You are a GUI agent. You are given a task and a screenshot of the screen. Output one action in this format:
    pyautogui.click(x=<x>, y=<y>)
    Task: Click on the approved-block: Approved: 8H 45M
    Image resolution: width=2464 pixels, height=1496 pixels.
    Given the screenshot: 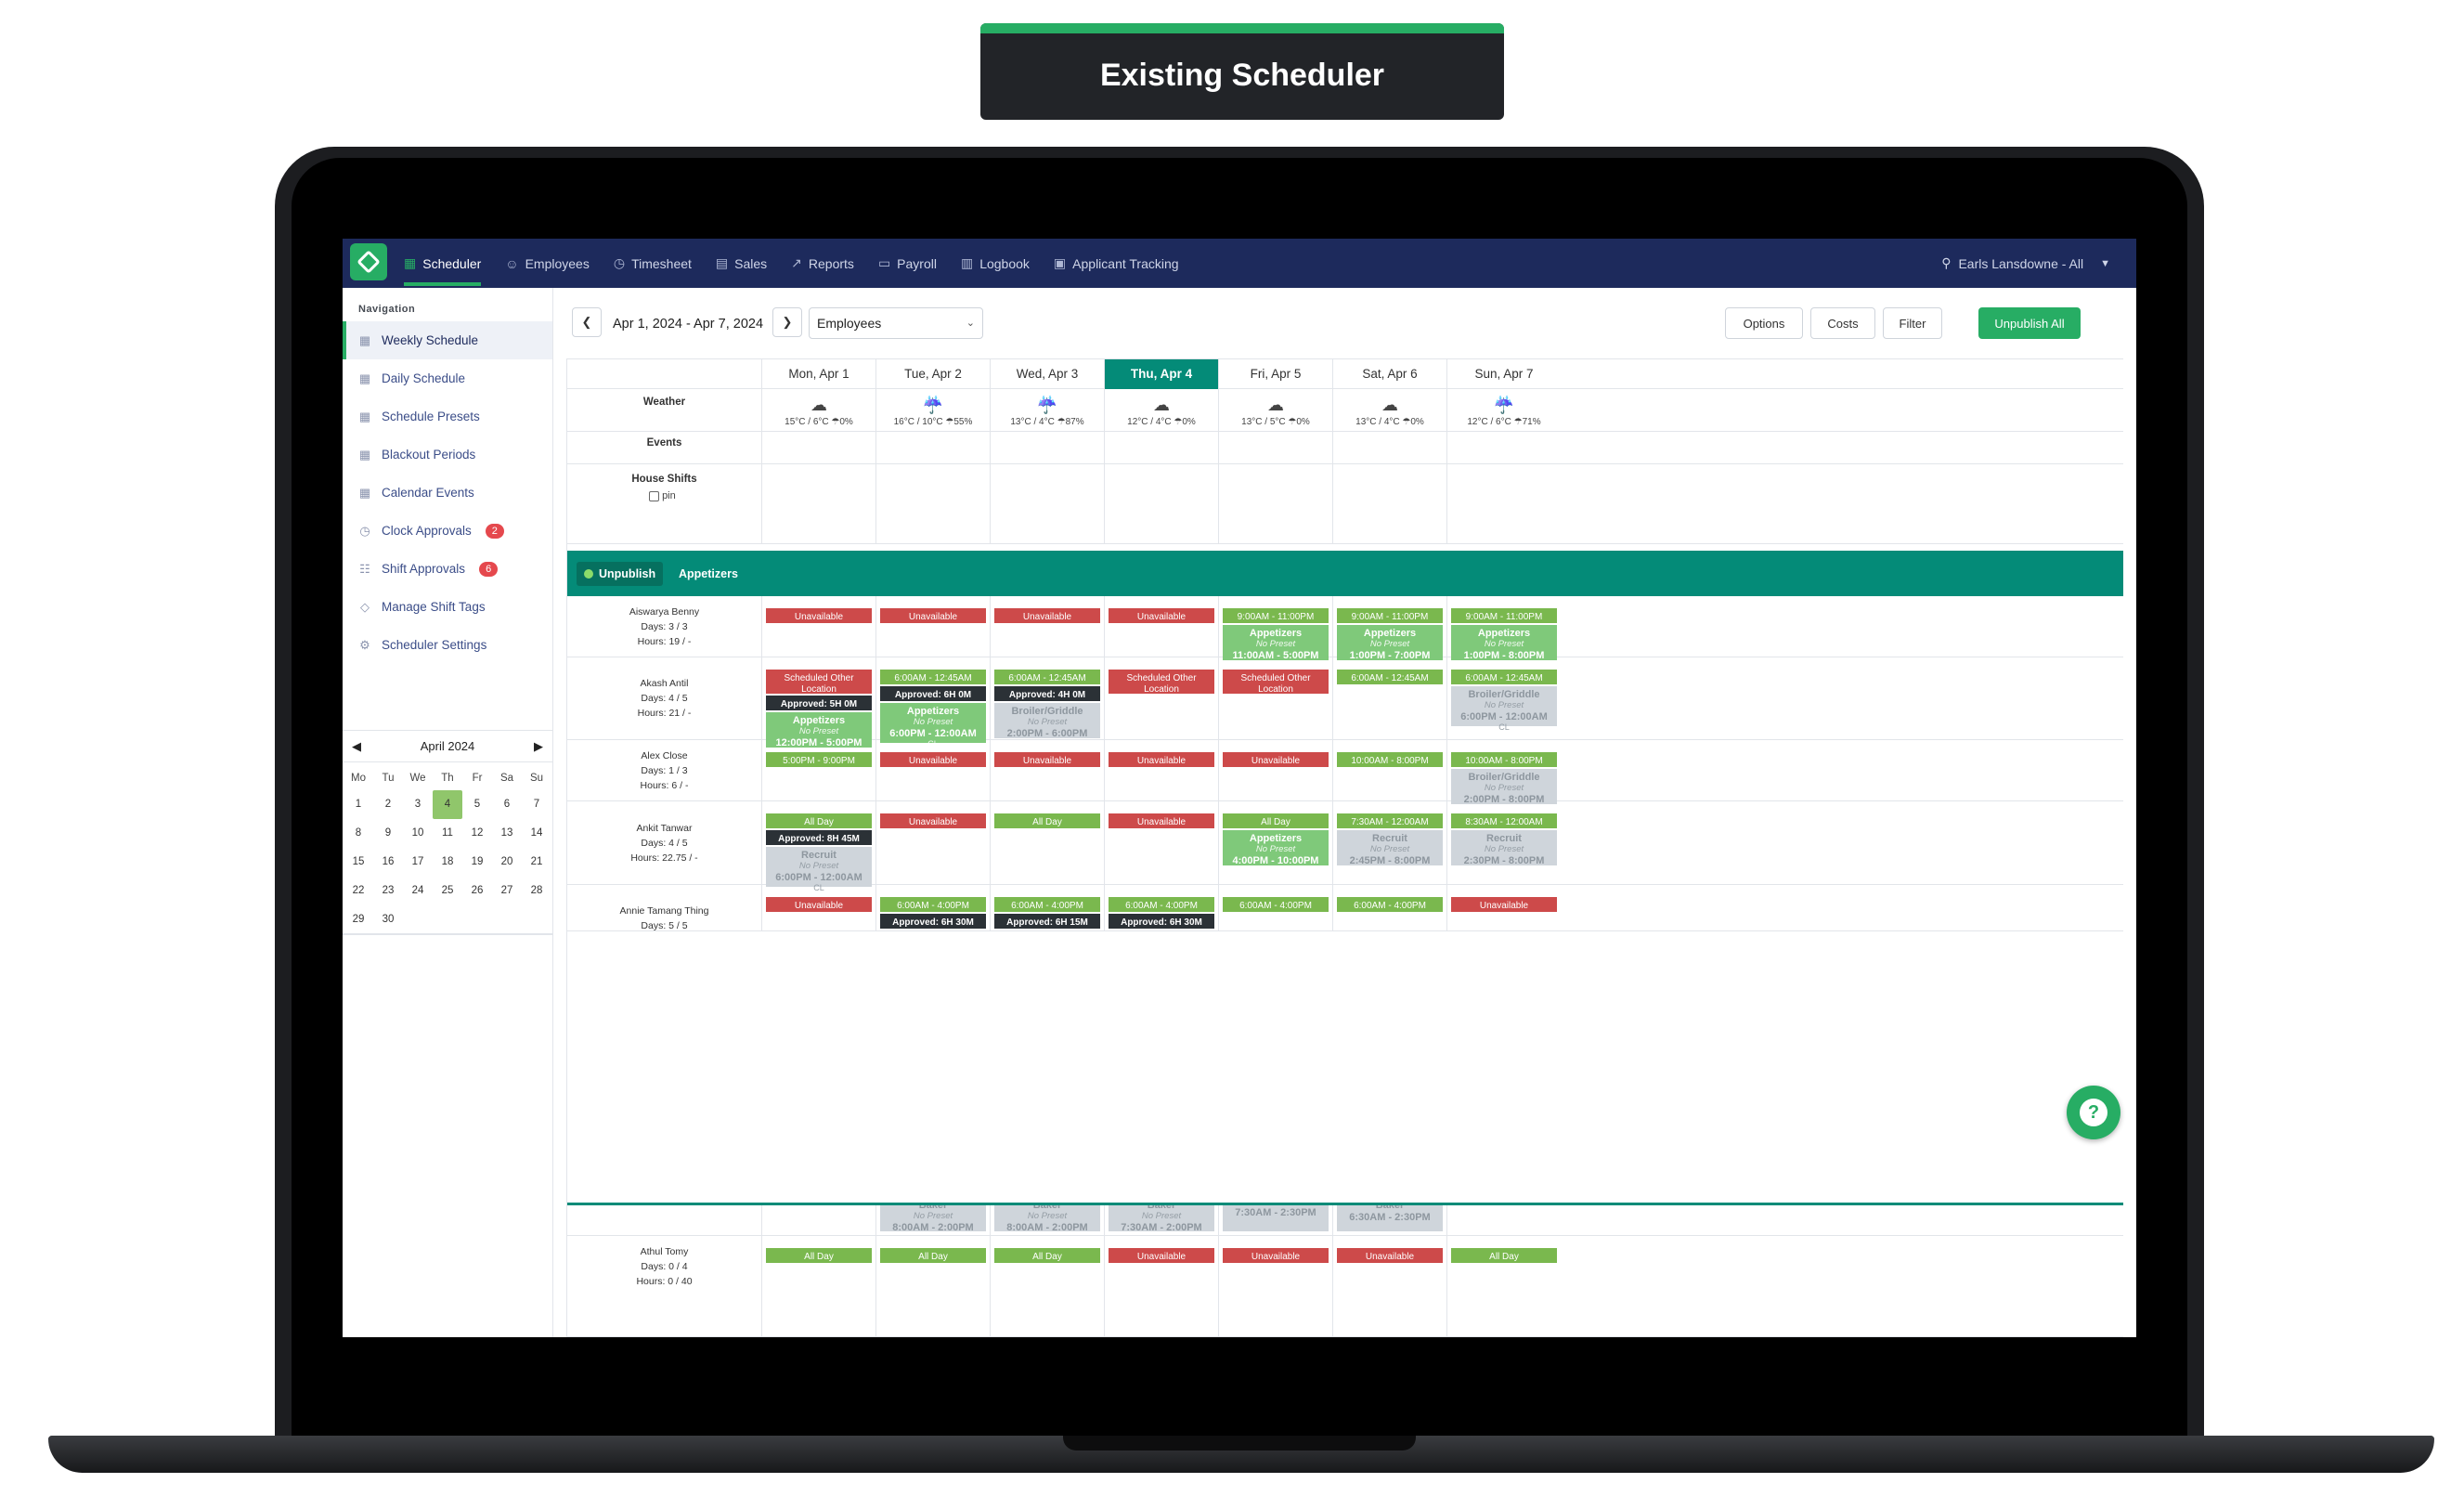 What is the action you would take?
    pyautogui.click(x=819, y=838)
    